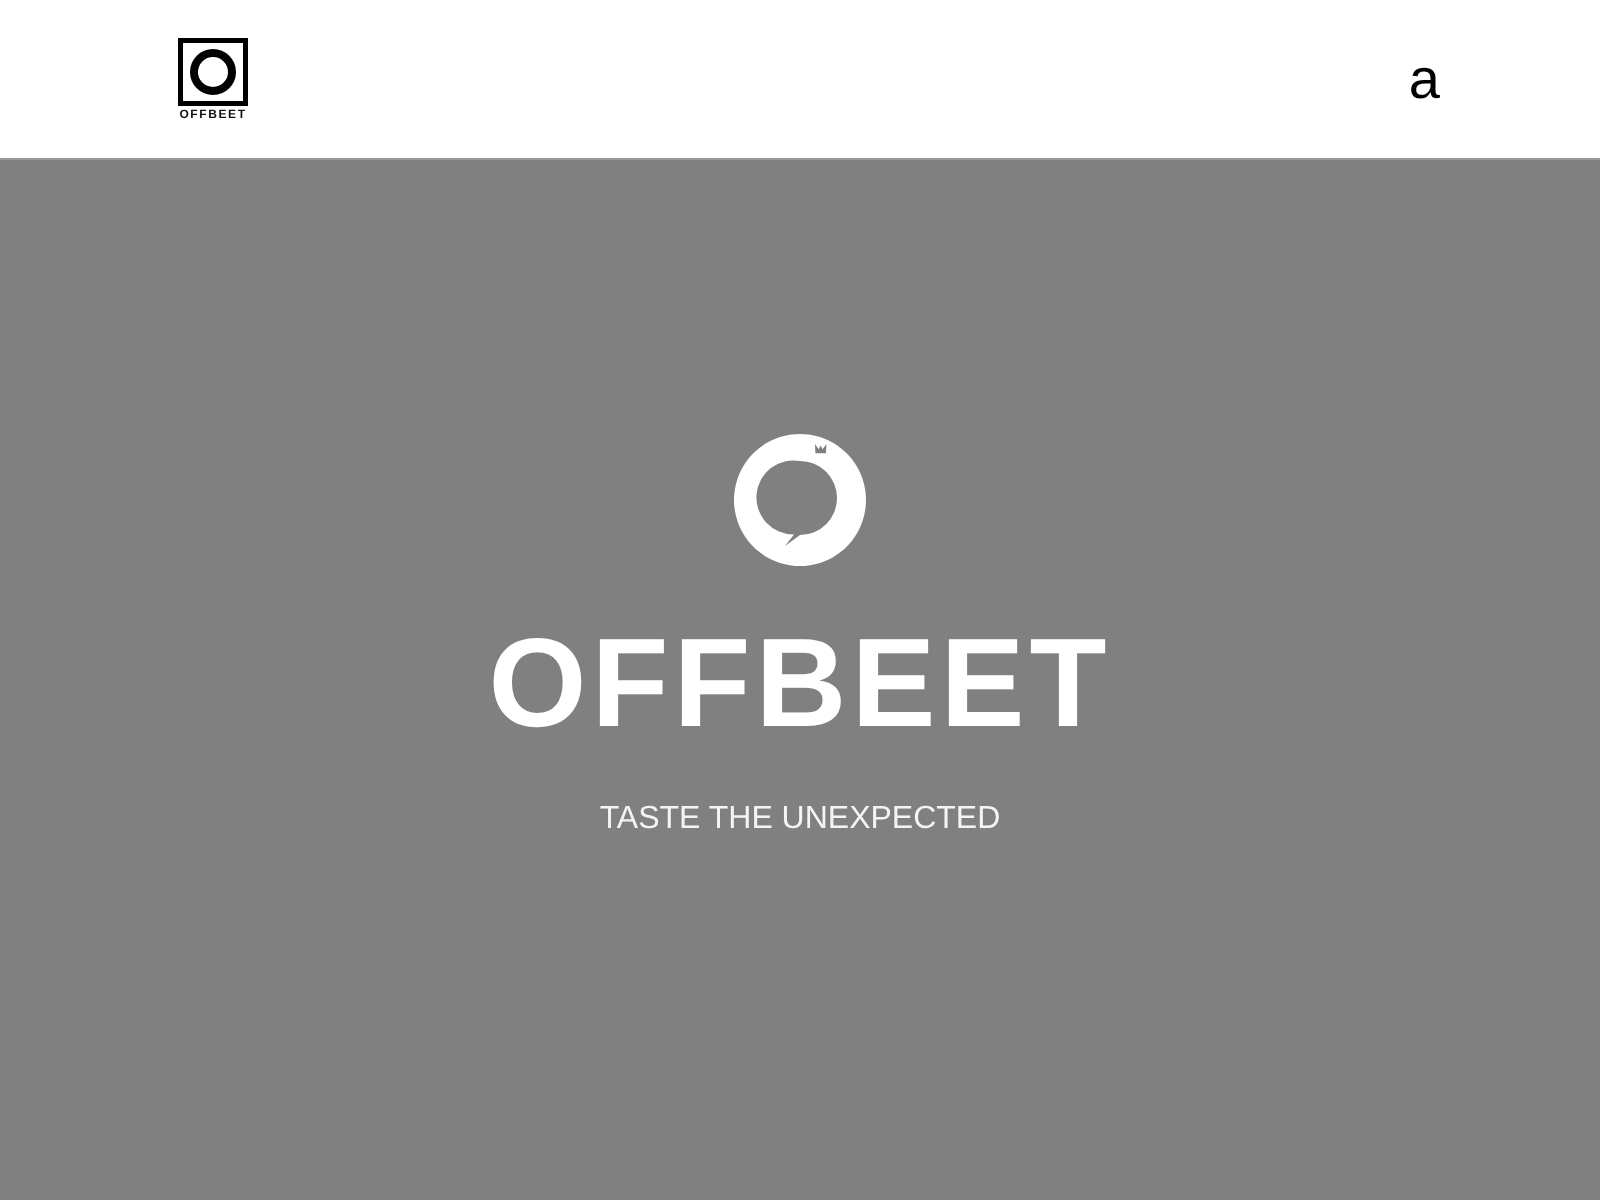 This screenshot has width=1600, height=1200. I want to click on menu-button: a, so click(1424, 79).